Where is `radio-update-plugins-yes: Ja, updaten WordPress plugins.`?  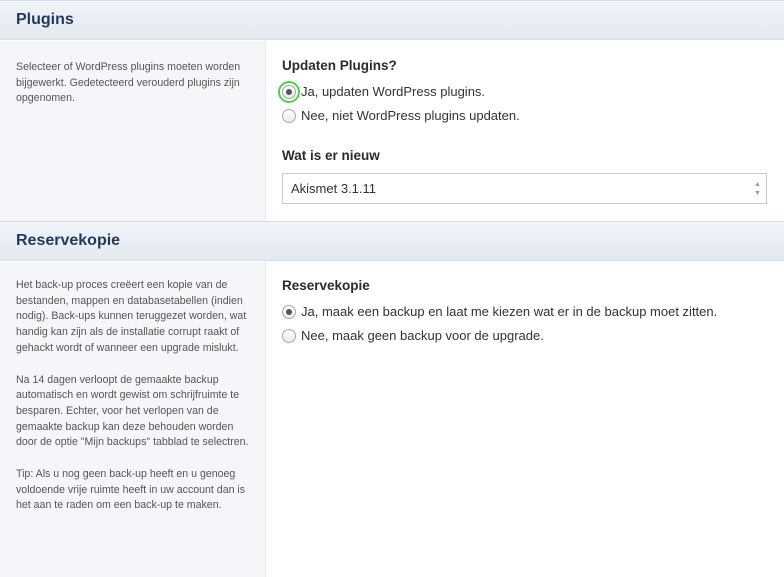
radio-update-plugins-yes: Ja, updaten WordPress plugins. is located at coordinates (383, 91).